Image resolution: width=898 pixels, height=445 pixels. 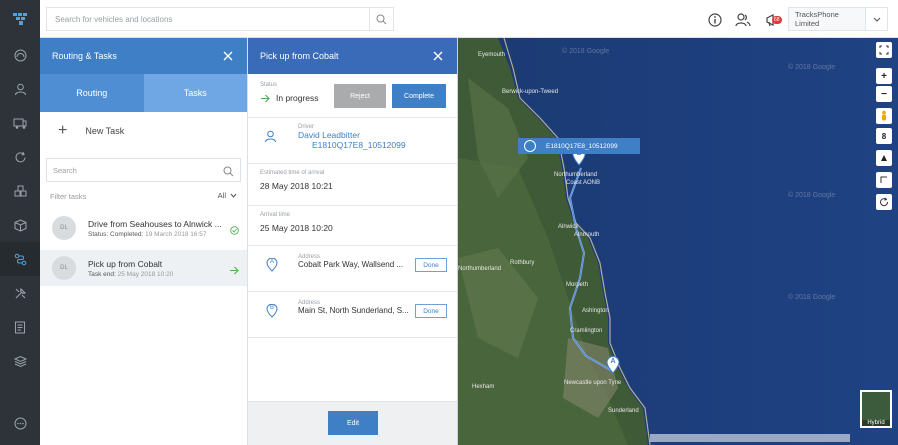 I want to click on arrival-section: Arrival time 25 May 2018 10:20, so click(x=352, y=226).